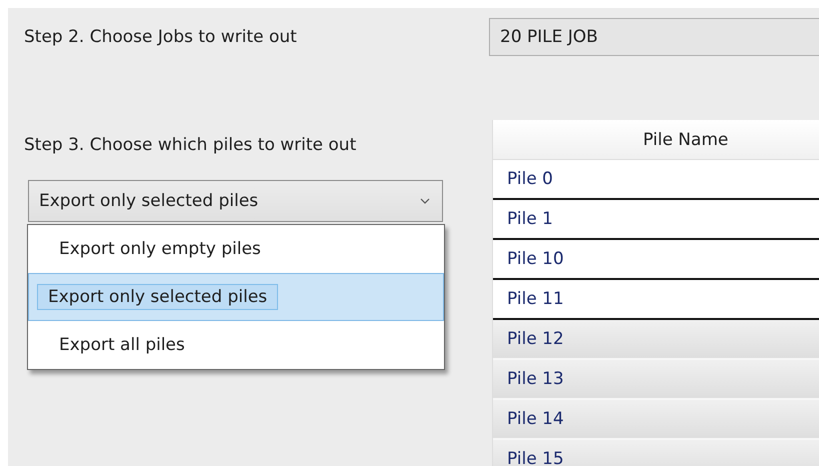  Describe the element at coordinates (654, 37) in the screenshot. I see `job-field: 20 PILE JOB` at that location.